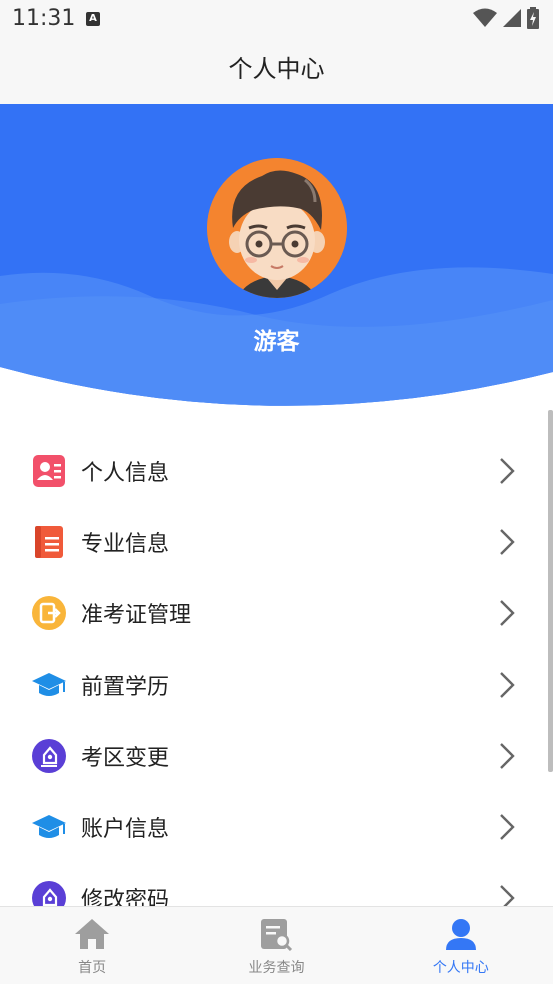 Image resolution: width=553 pixels, height=984 pixels. I want to click on bottom-tab-bar: 首页 业务查询 个人中心, so click(276, 945).